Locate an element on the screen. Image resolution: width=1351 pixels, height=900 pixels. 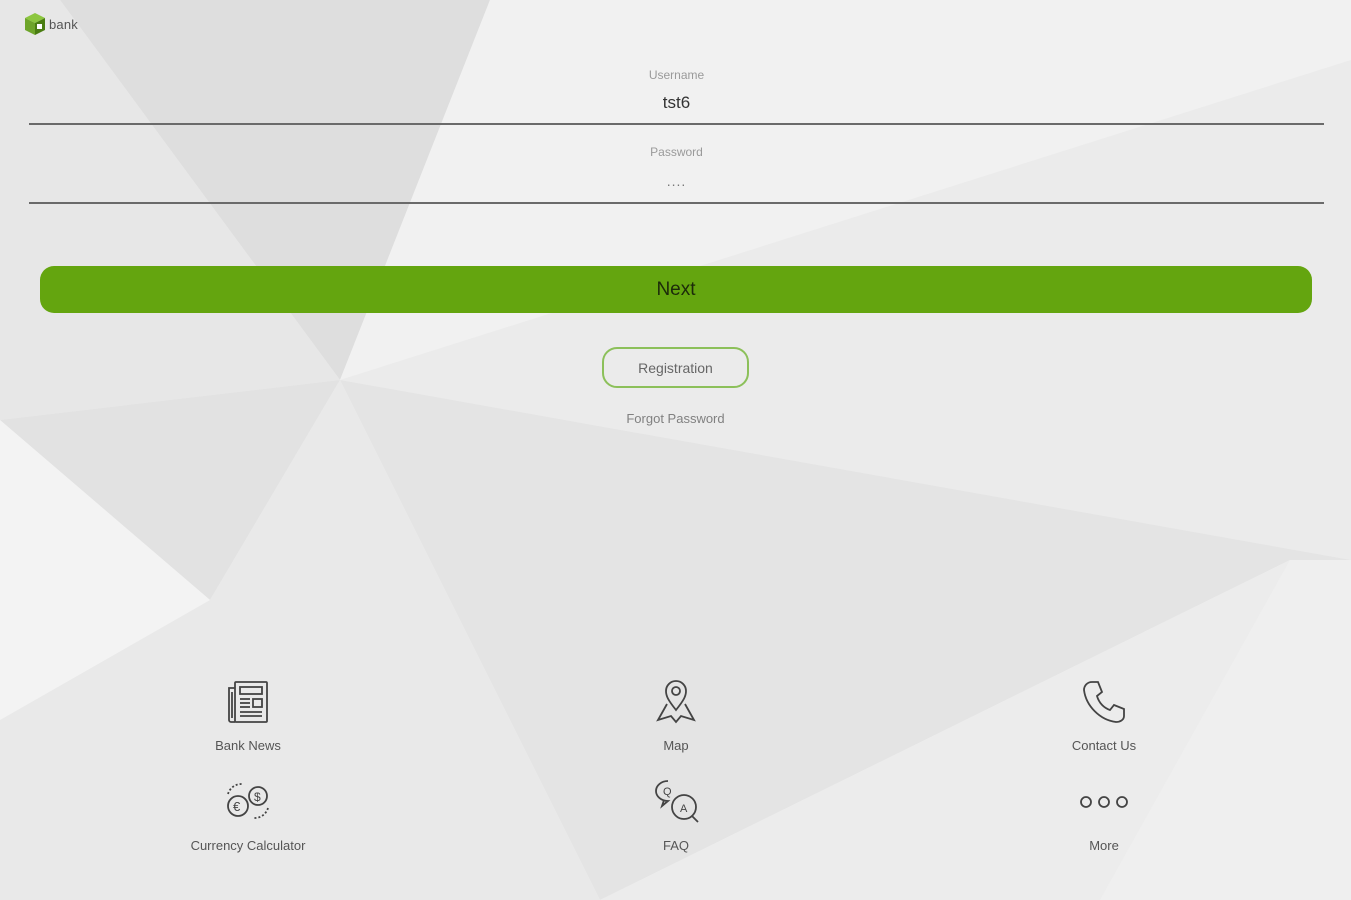
logo-text: bank is located at coordinates (63, 24).